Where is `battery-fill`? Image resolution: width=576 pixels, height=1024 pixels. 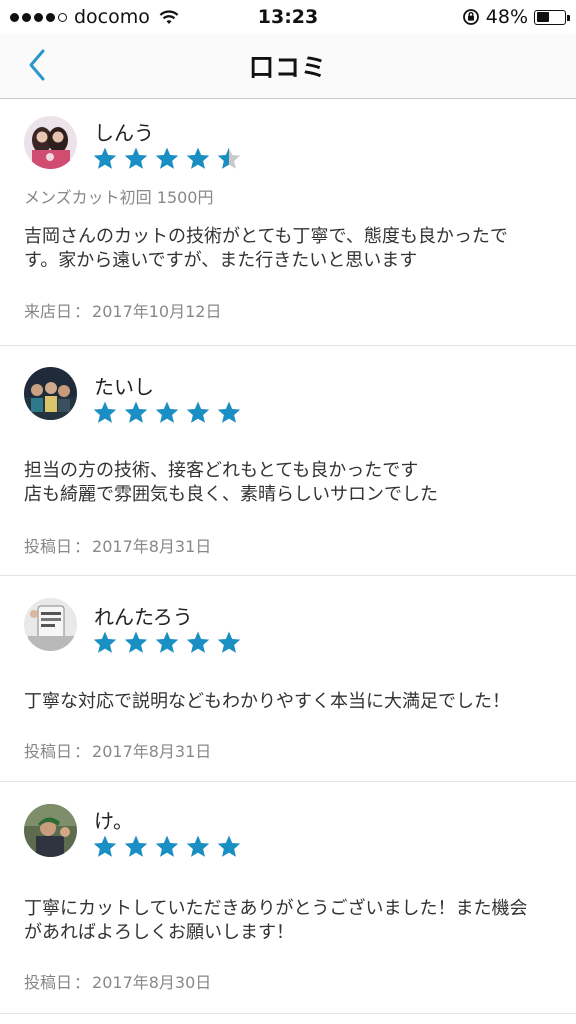
battery-fill is located at coordinates (542, 17).